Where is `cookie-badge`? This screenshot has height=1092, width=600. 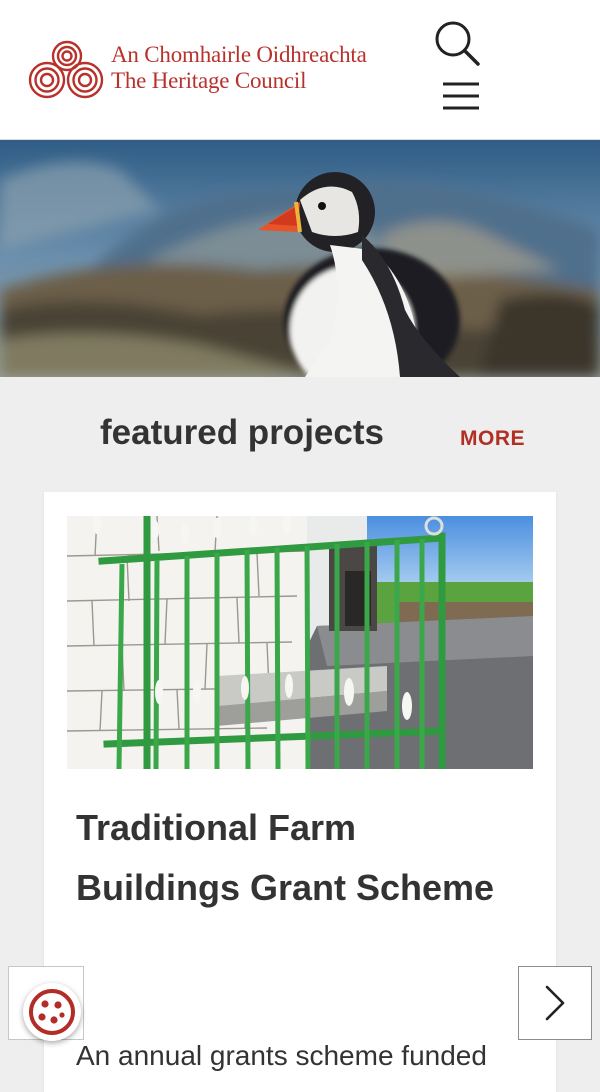 cookie-badge is located at coordinates (52, 1012).